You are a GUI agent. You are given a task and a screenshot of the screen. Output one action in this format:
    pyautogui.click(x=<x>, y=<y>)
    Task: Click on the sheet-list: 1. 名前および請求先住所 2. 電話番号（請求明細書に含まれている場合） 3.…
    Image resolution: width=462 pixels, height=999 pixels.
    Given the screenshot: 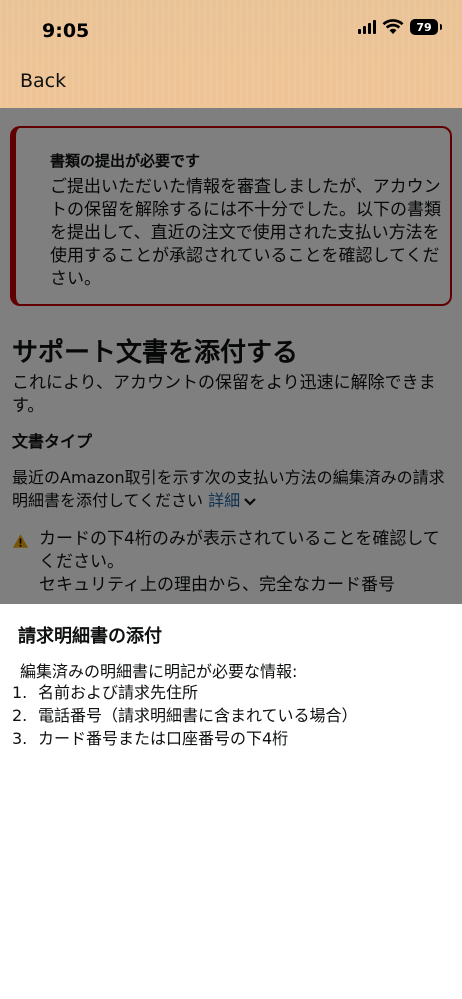 What is the action you would take?
    pyautogui.click(x=232, y=715)
    